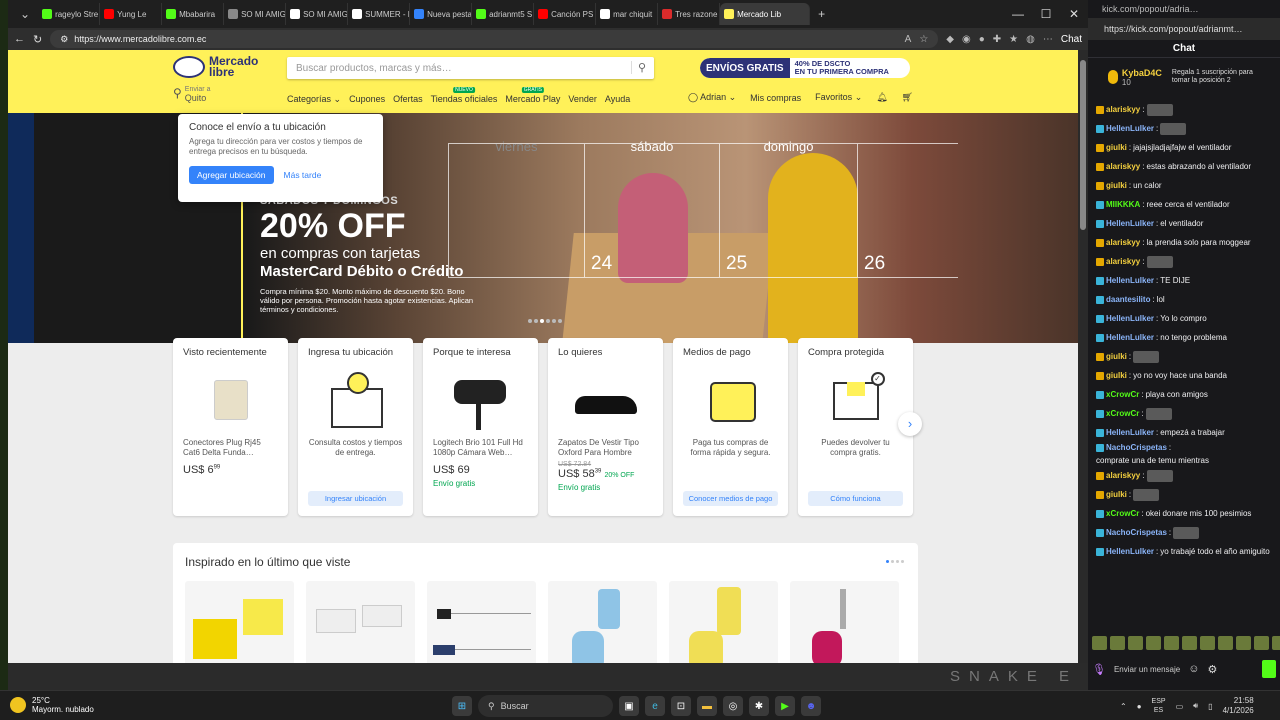  I want to click on extension-icon: ◆, so click(950, 39).